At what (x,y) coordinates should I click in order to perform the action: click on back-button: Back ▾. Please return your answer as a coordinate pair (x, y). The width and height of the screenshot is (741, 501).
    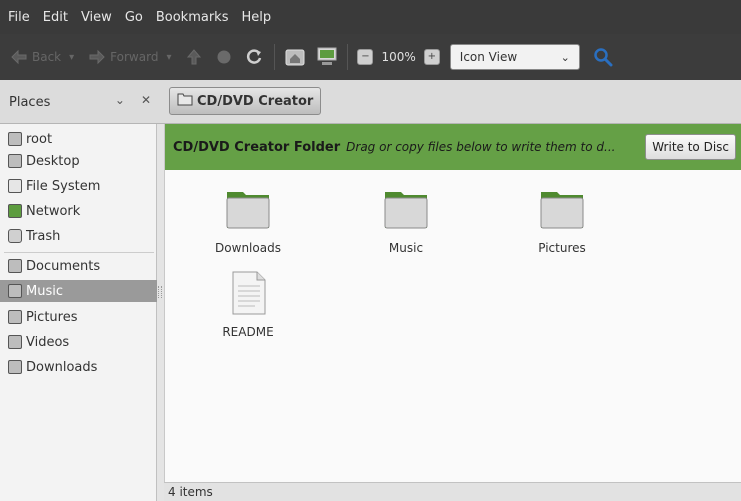
    Looking at the image, I should click on (41, 57).